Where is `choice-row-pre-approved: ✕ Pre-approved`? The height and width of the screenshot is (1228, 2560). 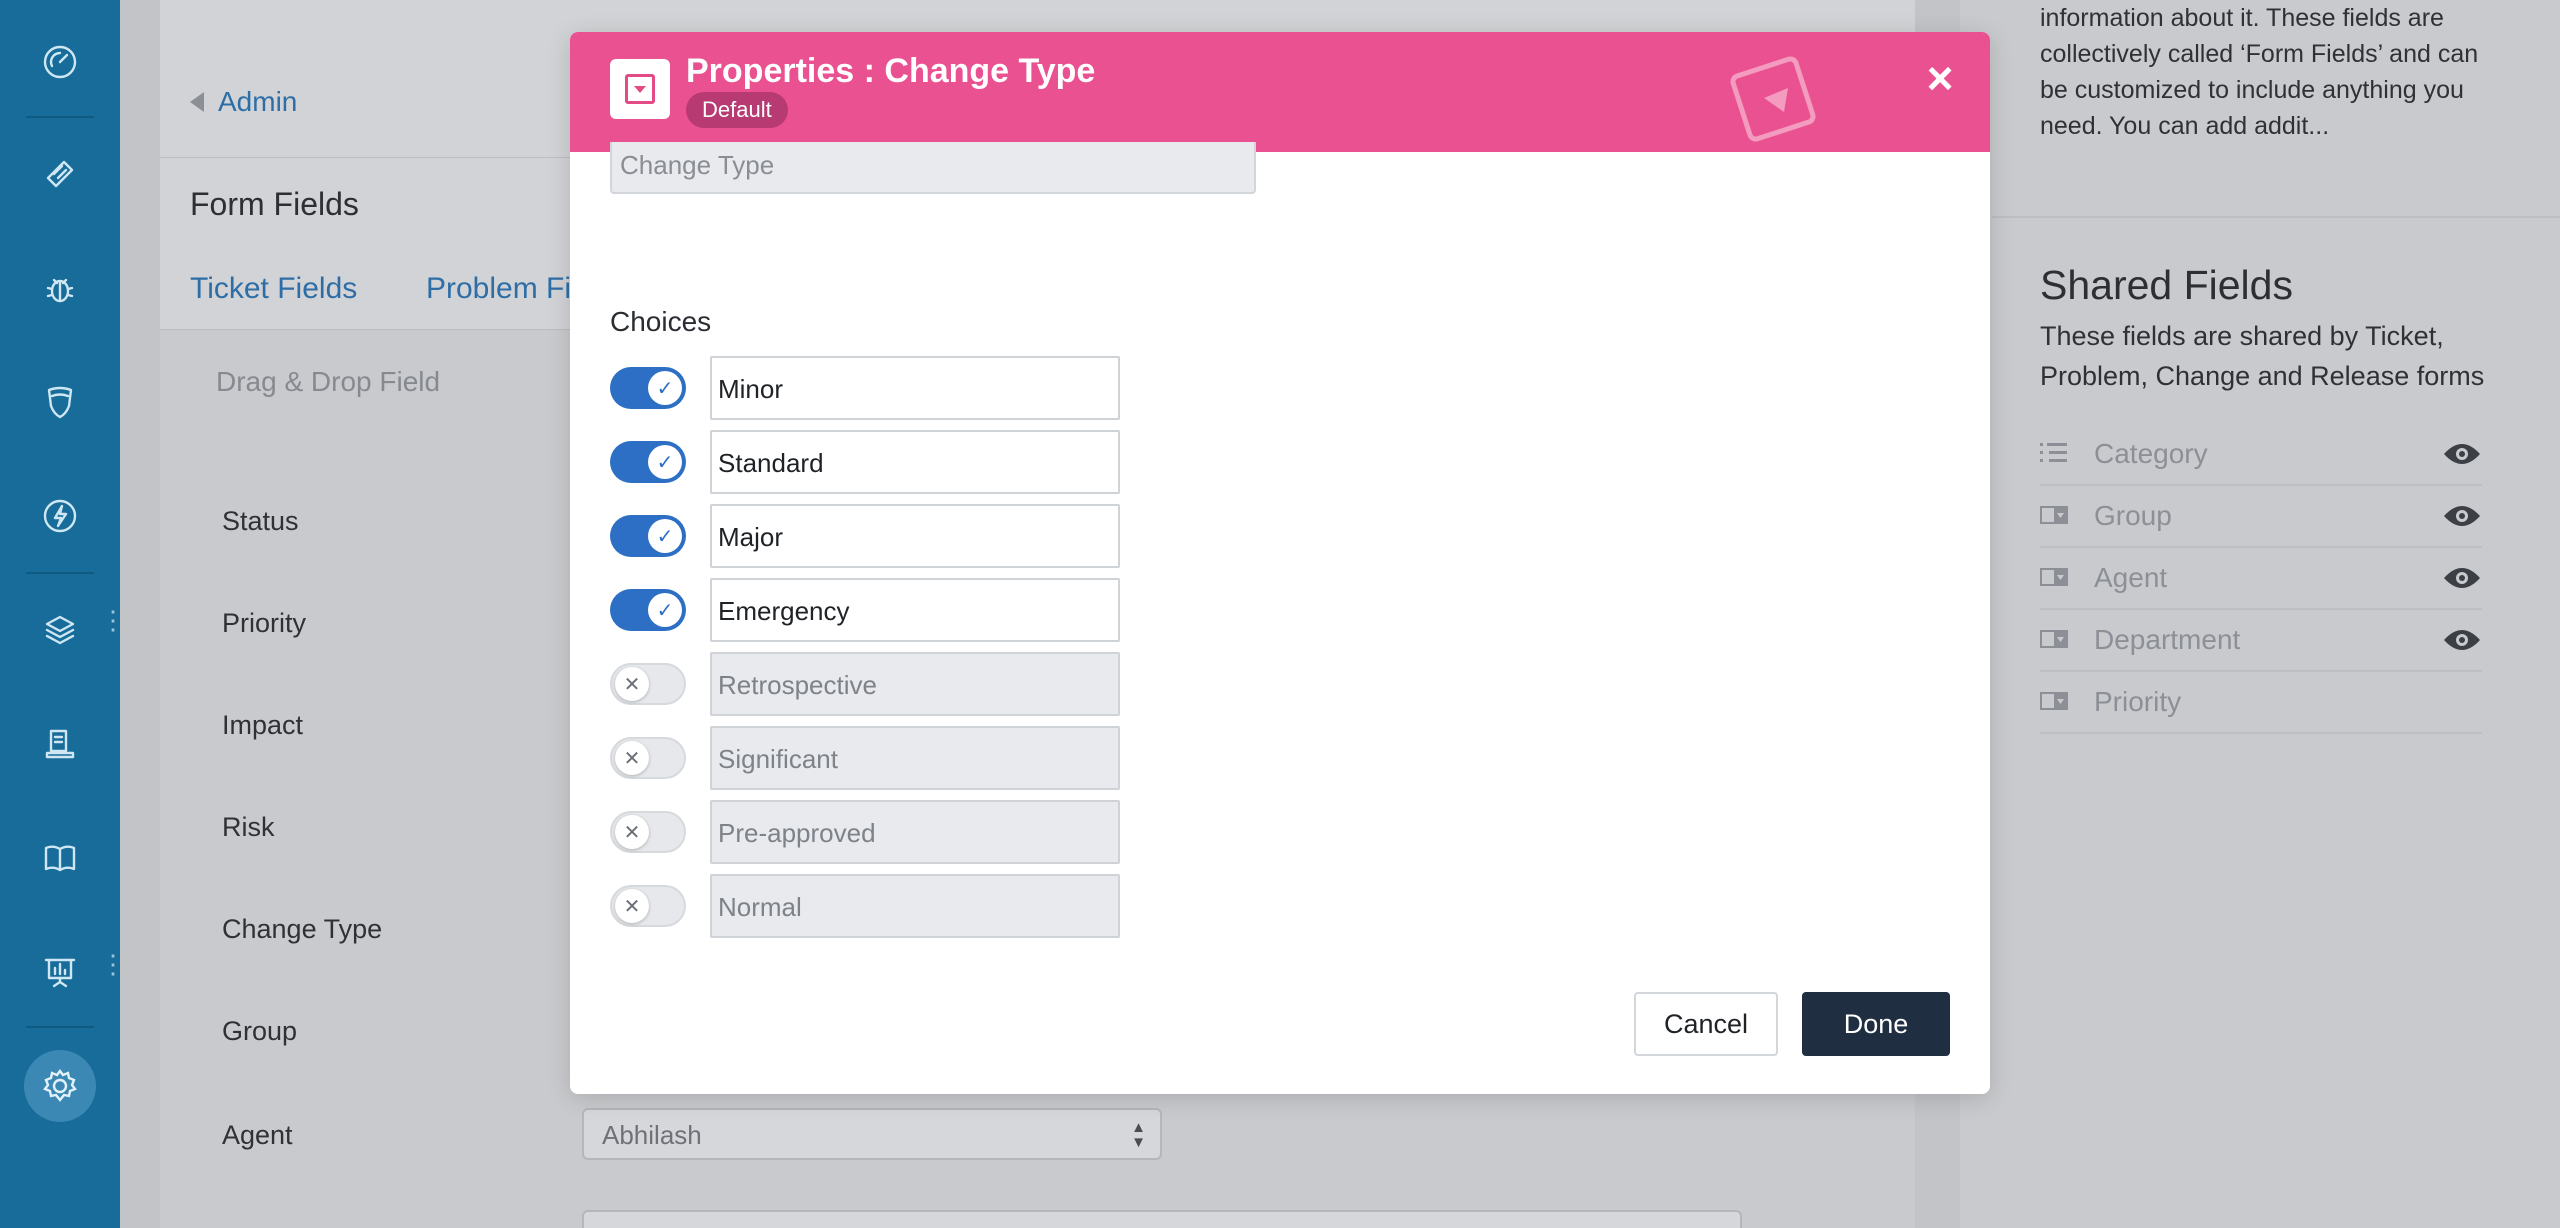
choice-row-pre-approved: ✕ Pre-approved is located at coordinates (870, 832).